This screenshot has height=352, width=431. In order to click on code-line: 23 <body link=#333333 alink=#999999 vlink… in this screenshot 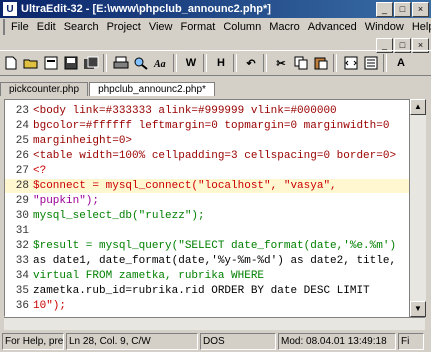, I will do `click(207, 111)`.